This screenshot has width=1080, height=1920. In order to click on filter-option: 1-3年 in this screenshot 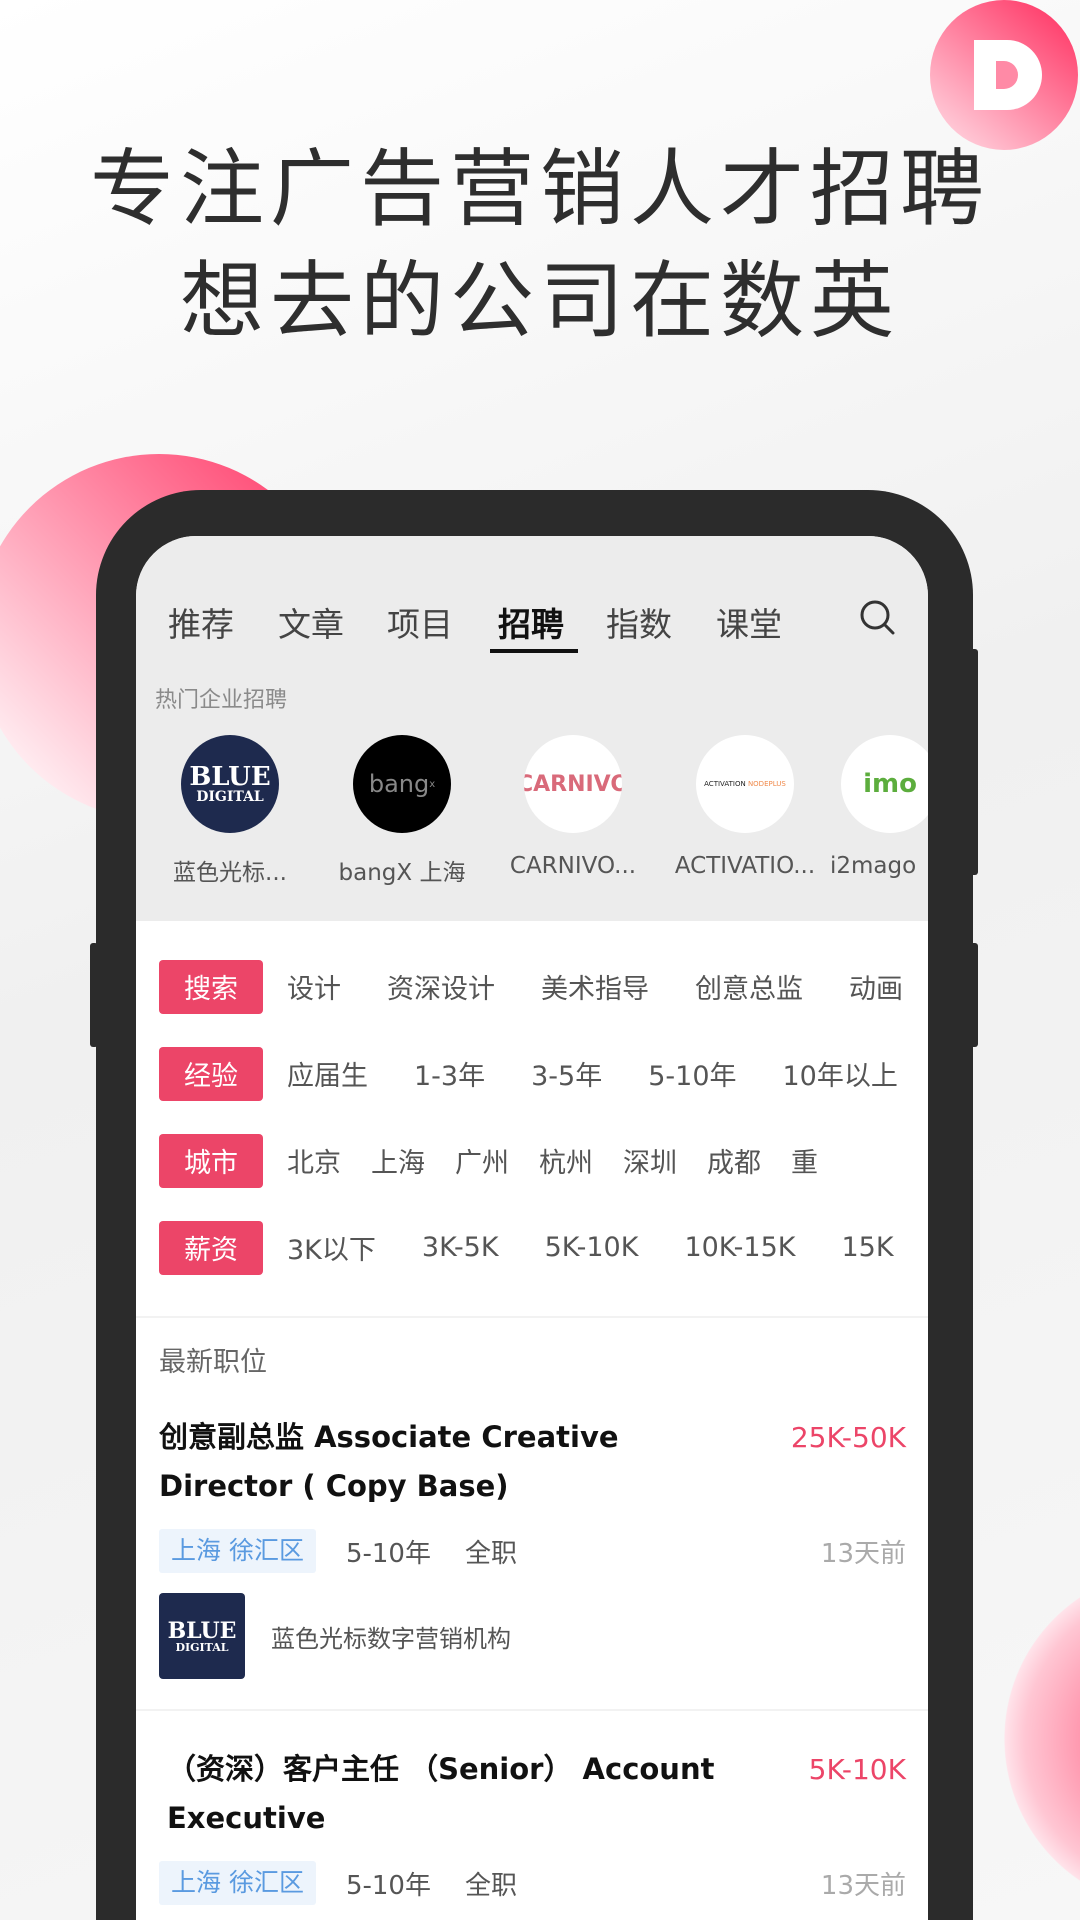, I will do `click(449, 1073)`.